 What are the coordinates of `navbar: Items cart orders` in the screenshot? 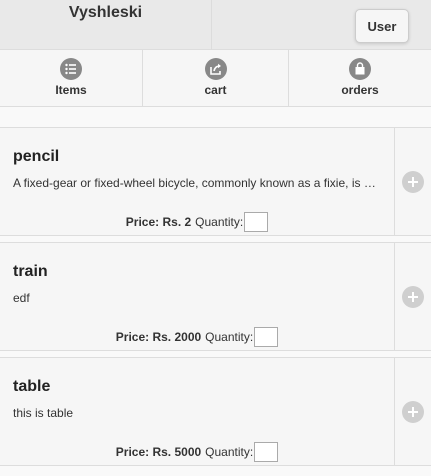 It's located at (215, 78).